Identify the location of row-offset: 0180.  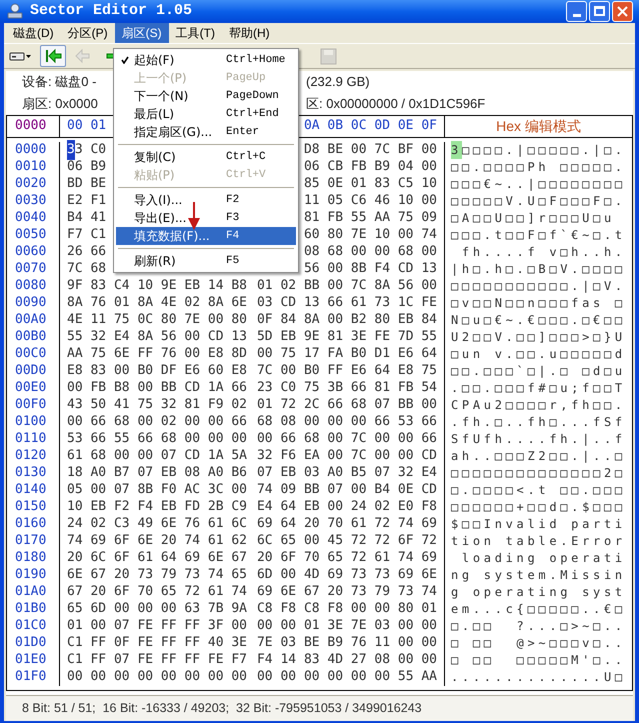
(31, 558).